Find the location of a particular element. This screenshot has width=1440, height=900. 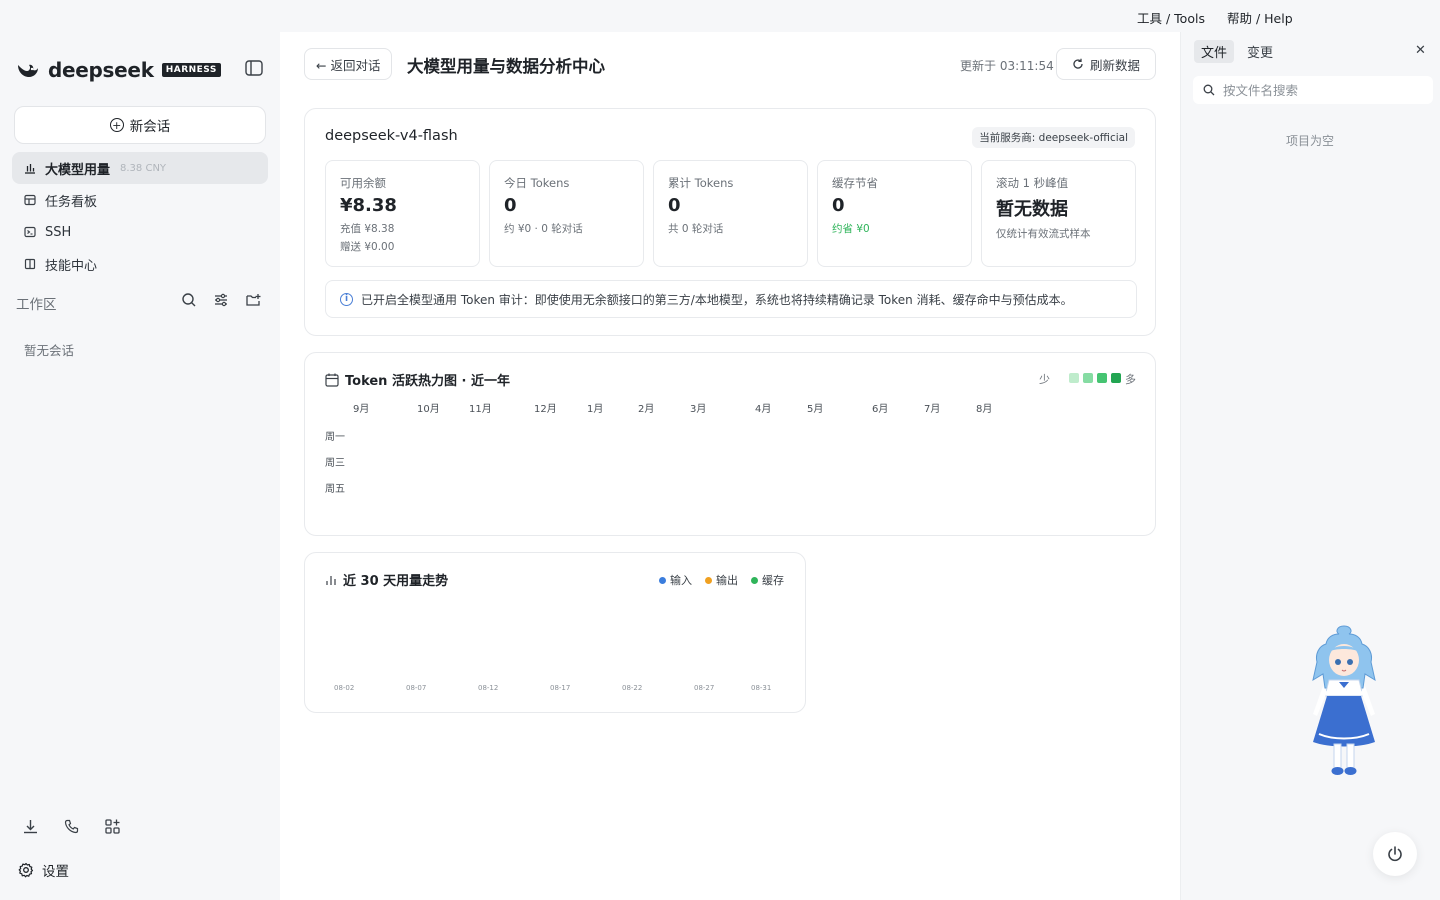

month-label: 12月 is located at coordinates (545, 409).